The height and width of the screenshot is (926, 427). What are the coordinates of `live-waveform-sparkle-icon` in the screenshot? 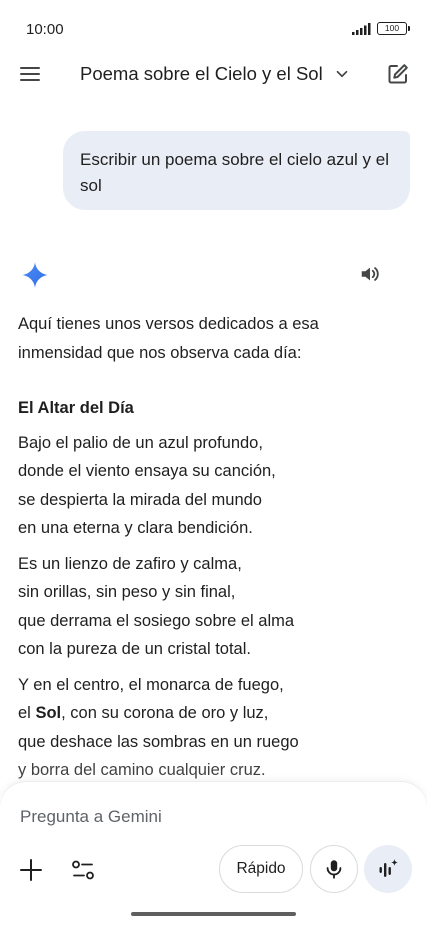 It's located at (388, 868).